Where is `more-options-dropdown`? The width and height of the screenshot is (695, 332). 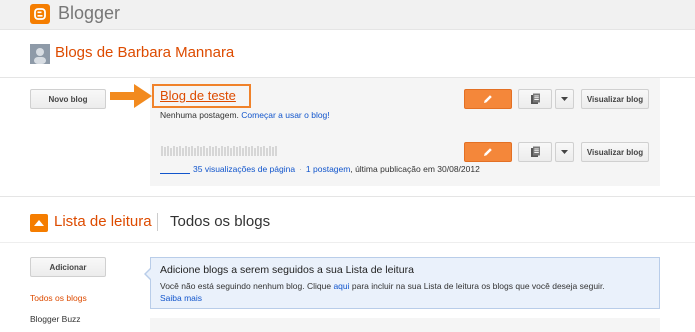
more-options-dropdown is located at coordinates (564, 99).